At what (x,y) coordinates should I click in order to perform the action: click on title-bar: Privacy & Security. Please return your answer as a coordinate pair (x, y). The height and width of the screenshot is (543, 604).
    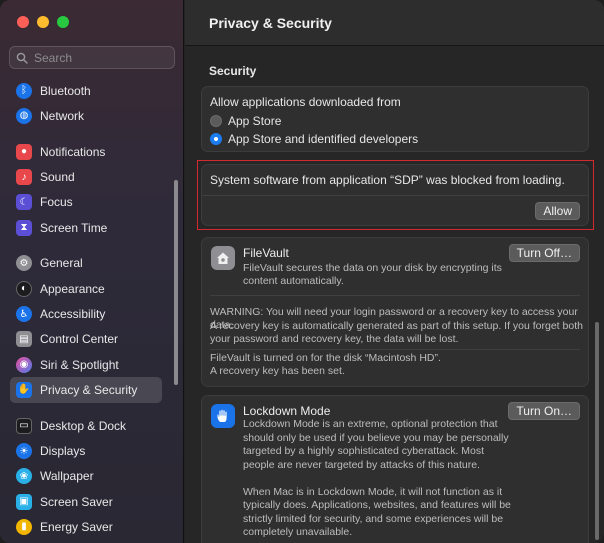
    Looking at the image, I should click on (394, 23).